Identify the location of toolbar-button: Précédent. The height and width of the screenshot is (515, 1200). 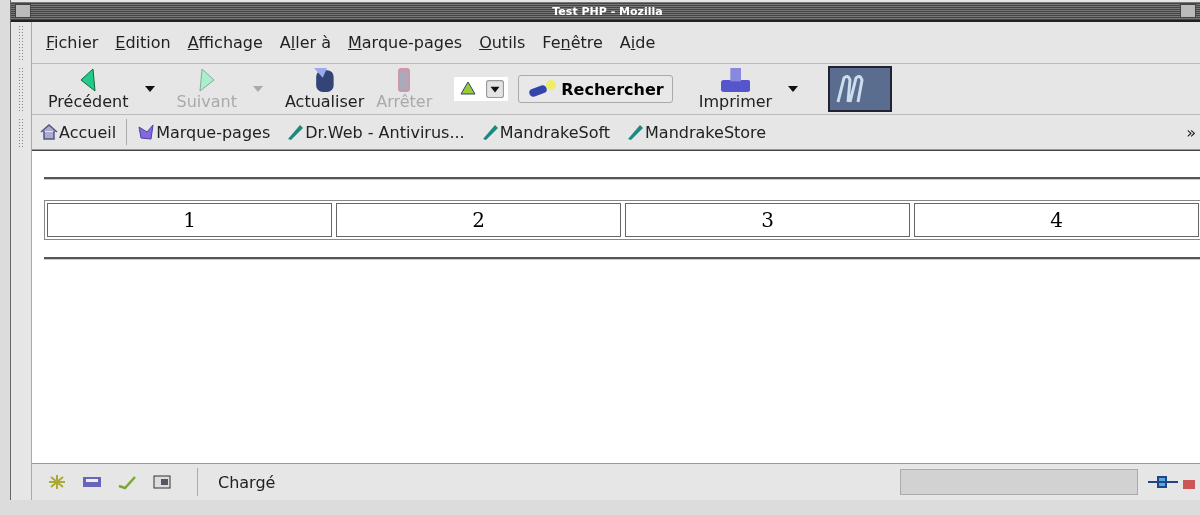
(88, 89).